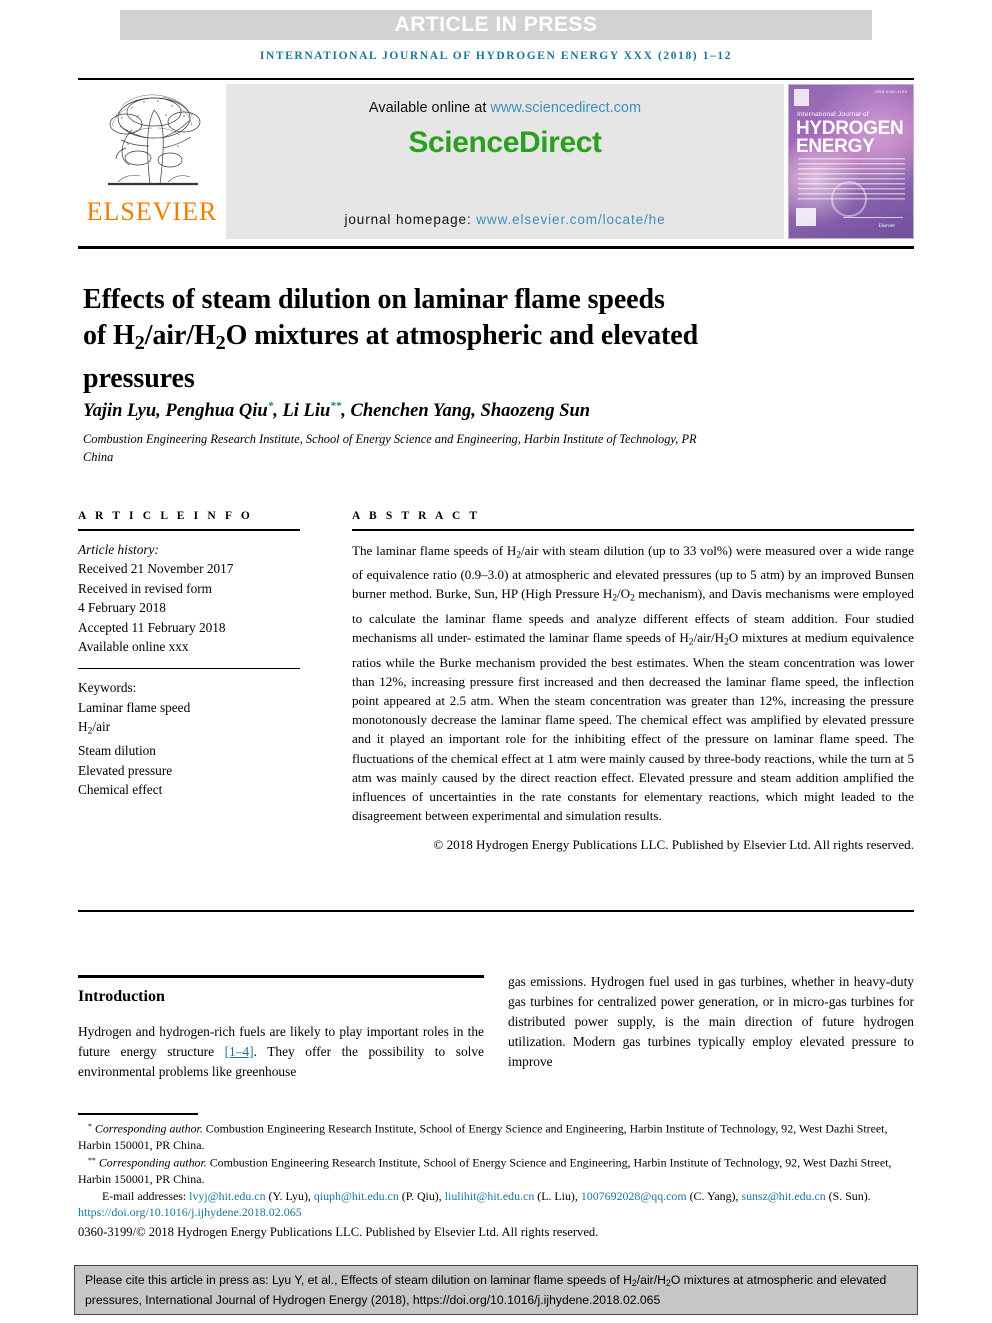 The width and height of the screenshot is (992, 1323). What do you see at coordinates (557, 1195) in the screenshot?
I see `email-person-liu: (L. Liu),` at bounding box center [557, 1195].